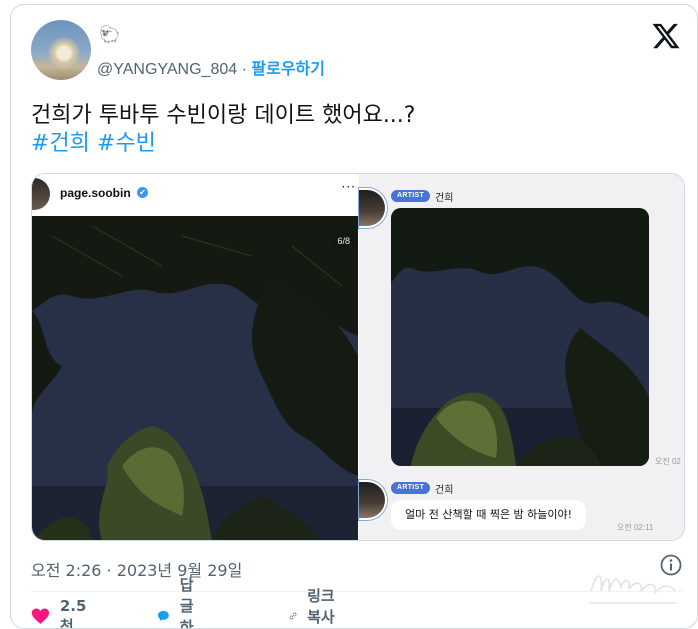 Image resolution: width=698 pixels, height=629 pixels. What do you see at coordinates (357, 591) in the screenshot?
I see `divider` at bounding box center [357, 591].